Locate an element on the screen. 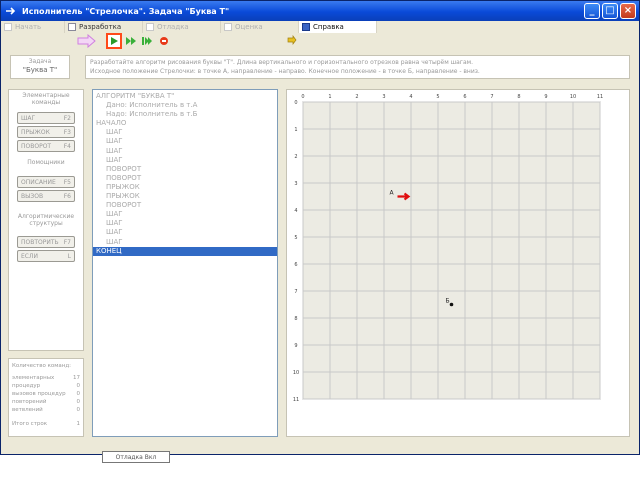 This screenshot has height=480, width=640. repeat-command-button: ПОВТОРИТЬ F7 is located at coordinates (46, 242).